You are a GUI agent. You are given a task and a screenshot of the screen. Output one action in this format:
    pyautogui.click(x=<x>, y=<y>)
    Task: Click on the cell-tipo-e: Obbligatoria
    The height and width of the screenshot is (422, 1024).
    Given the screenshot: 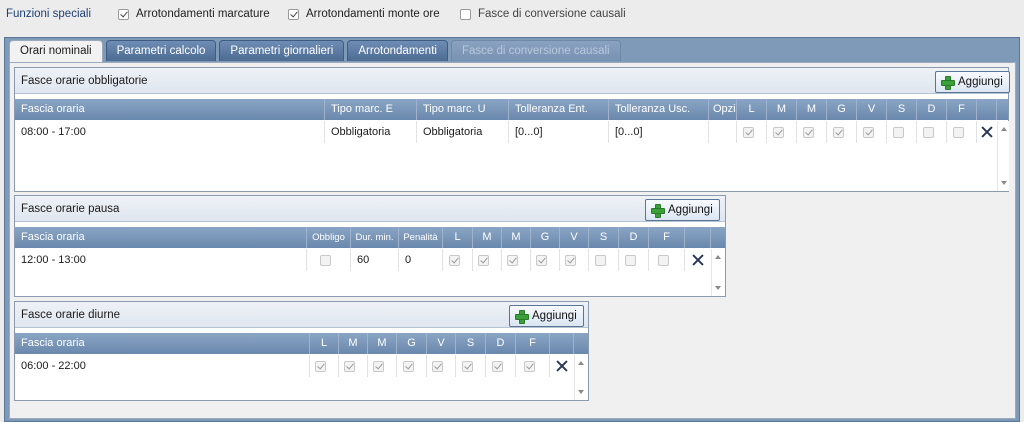 What is the action you would take?
    pyautogui.click(x=371, y=132)
    